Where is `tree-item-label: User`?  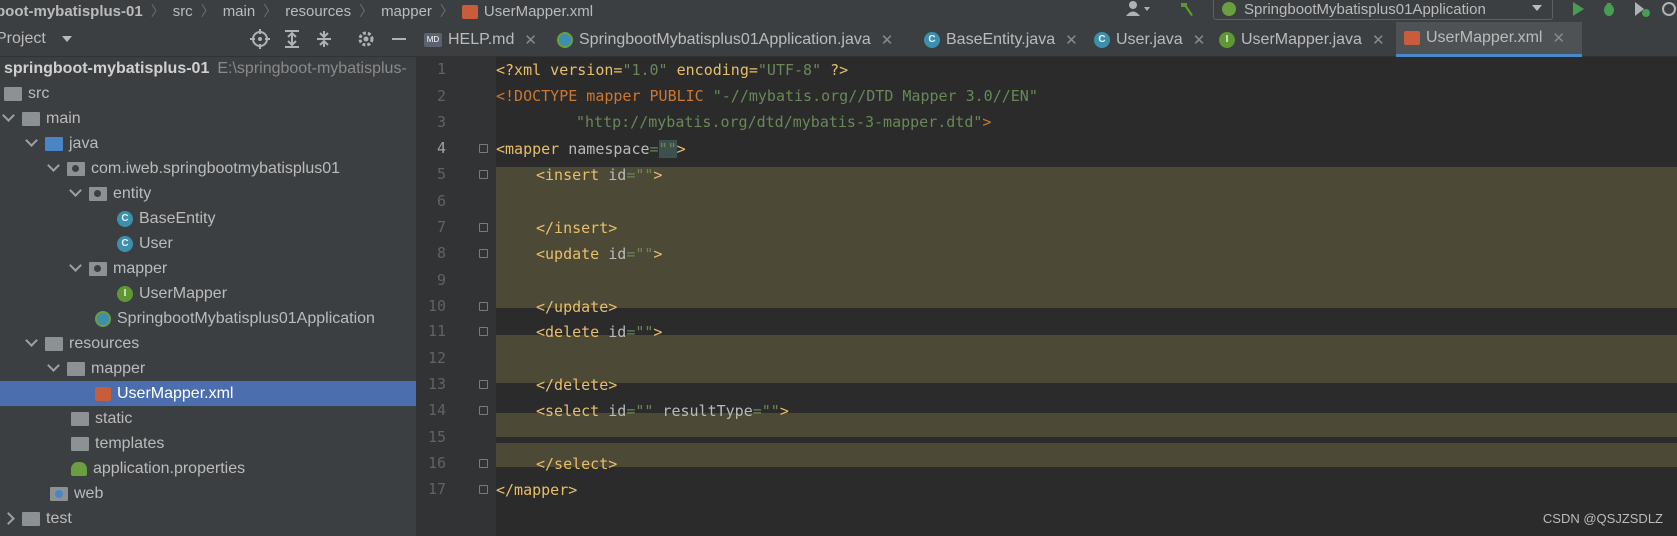
tree-item-label: User is located at coordinates (156, 243).